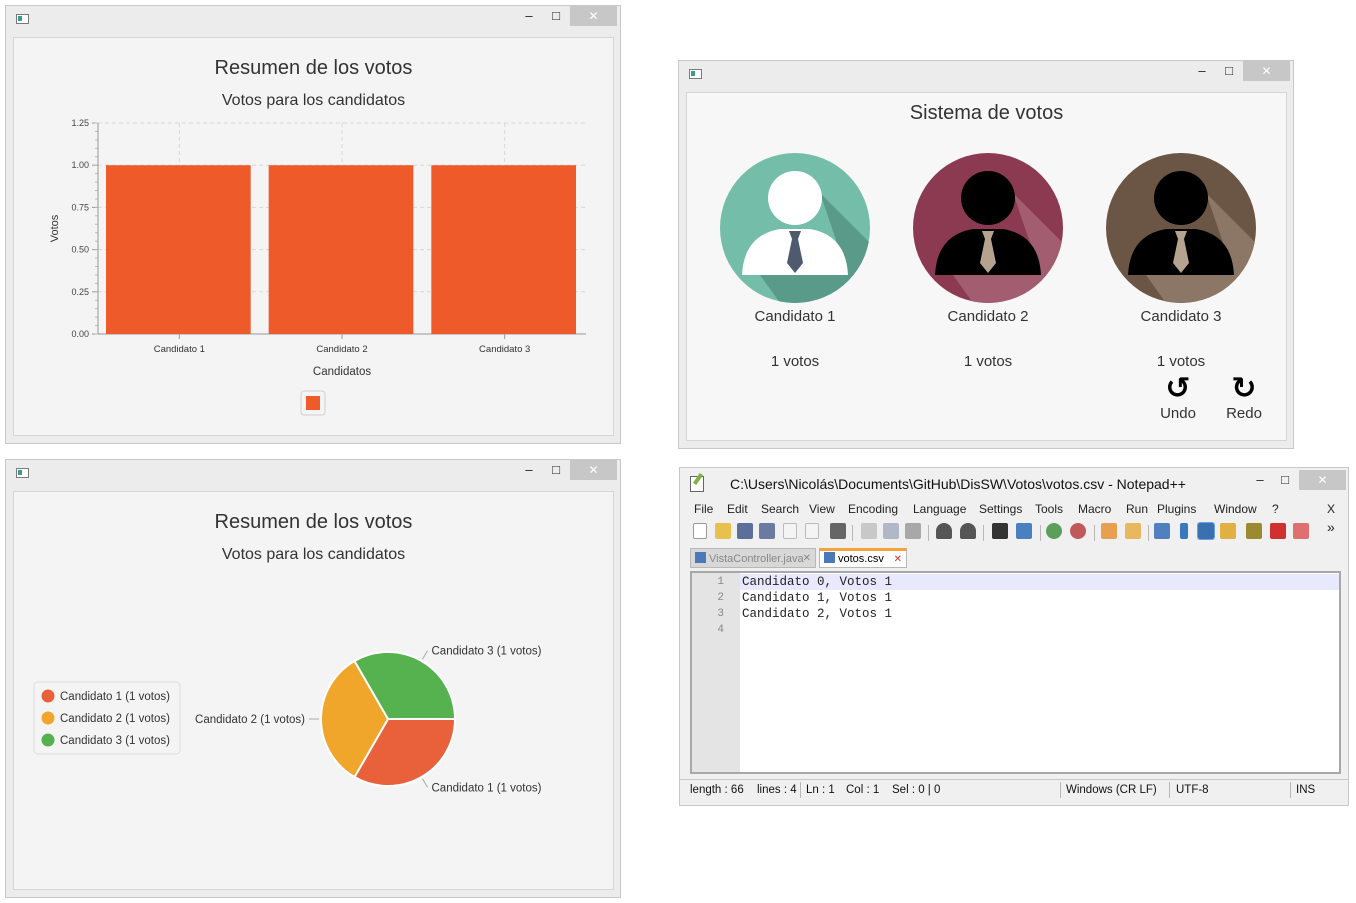  What do you see at coordinates (342, 372) in the screenshot?
I see `x-axis-label: Candidatos` at bounding box center [342, 372].